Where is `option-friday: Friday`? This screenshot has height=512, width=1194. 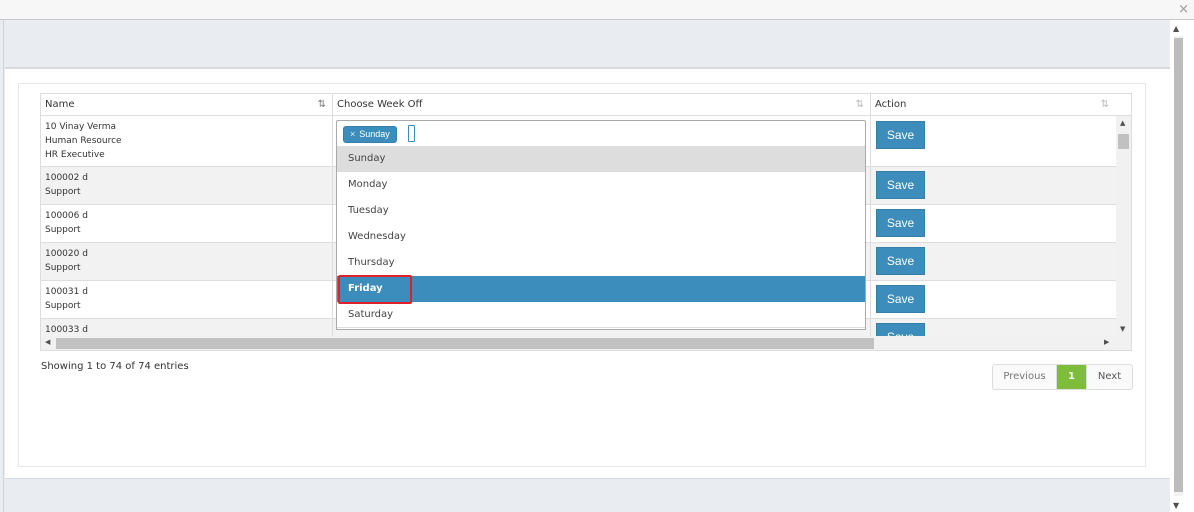 option-friday: Friday is located at coordinates (601, 289).